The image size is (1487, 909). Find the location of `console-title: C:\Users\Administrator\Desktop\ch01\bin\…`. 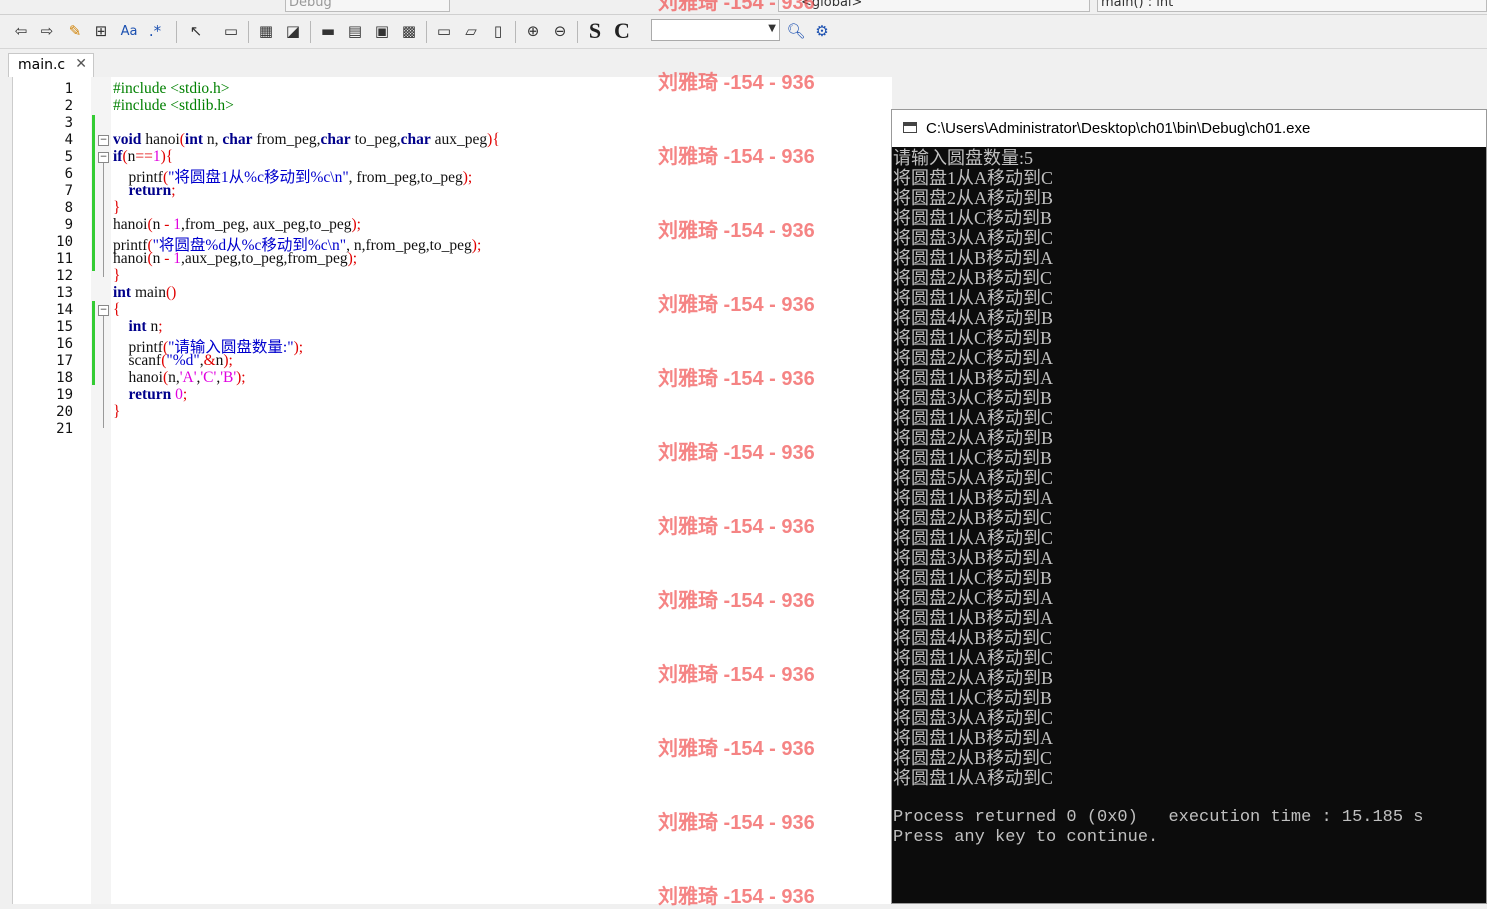

console-title: C:\Users\Administrator\Desktop\ch01\bin\… is located at coordinates (1118, 128).